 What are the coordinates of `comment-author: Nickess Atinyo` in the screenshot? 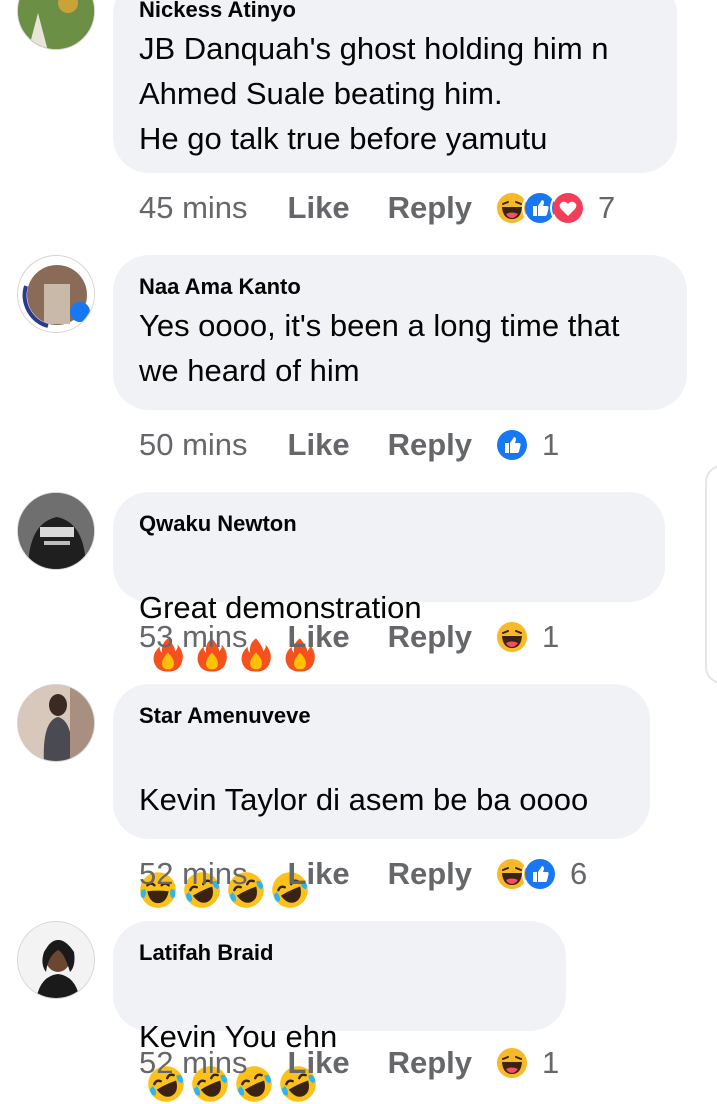 It's located at (395, 12).